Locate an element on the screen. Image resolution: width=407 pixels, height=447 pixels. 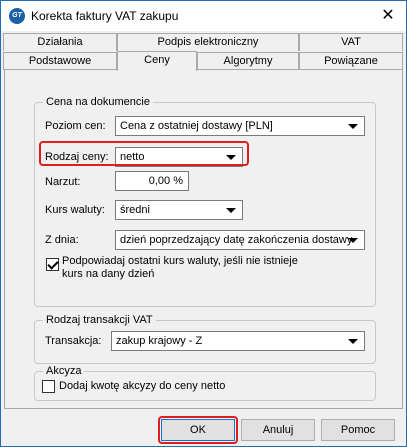
window-title: Korekta faktury VAT zakupu is located at coordinates (105, 16).